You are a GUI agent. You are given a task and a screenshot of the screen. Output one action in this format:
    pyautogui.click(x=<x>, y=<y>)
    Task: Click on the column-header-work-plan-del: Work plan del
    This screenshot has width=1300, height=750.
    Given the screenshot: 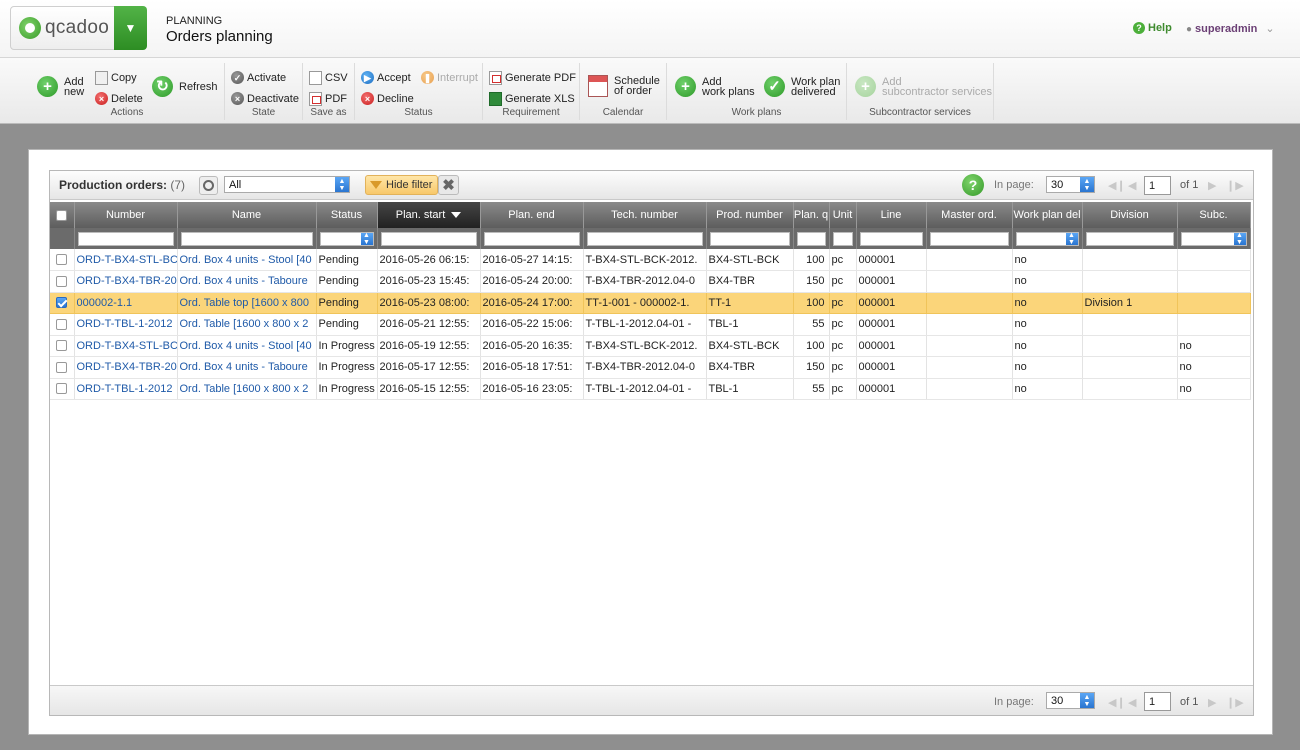 What is the action you would take?
    pyautogui.click(x=1047, y=215)
    